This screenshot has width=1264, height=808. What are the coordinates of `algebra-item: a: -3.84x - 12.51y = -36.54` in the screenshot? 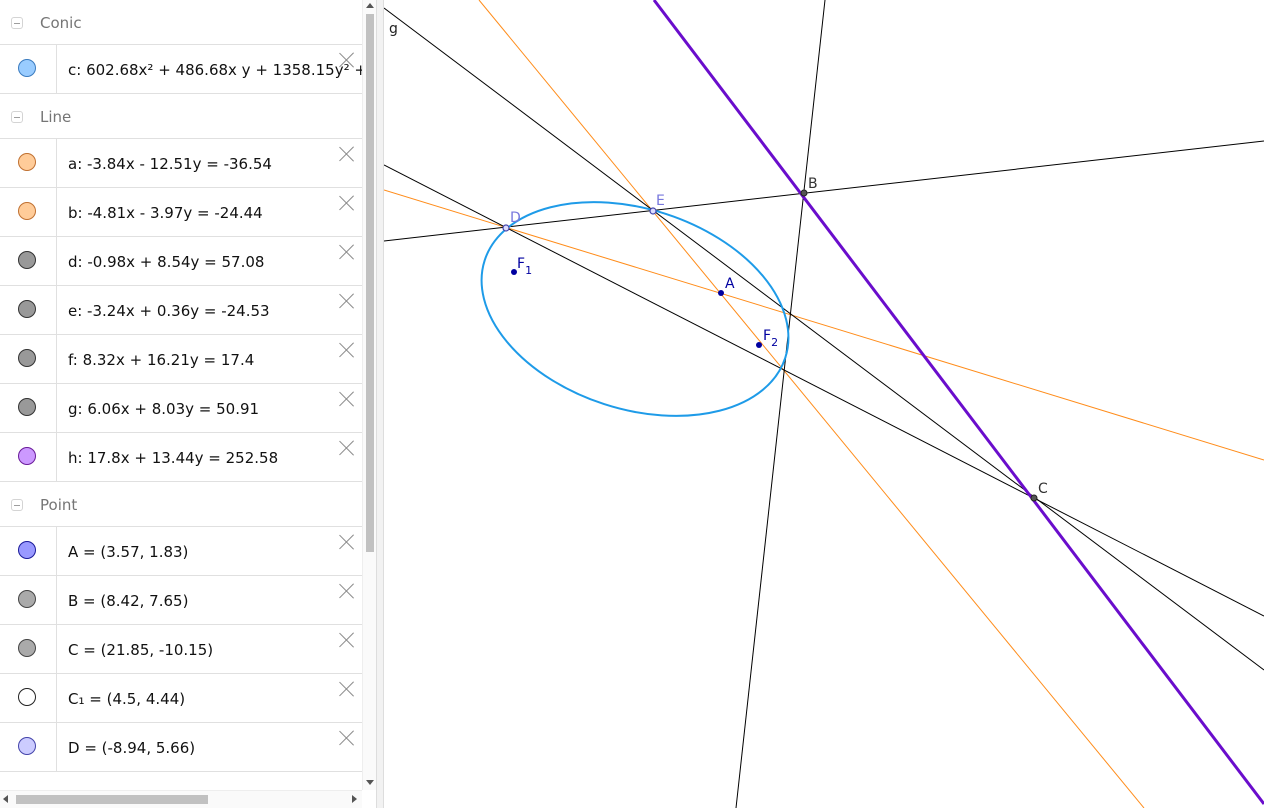 It's located at (181, 163).